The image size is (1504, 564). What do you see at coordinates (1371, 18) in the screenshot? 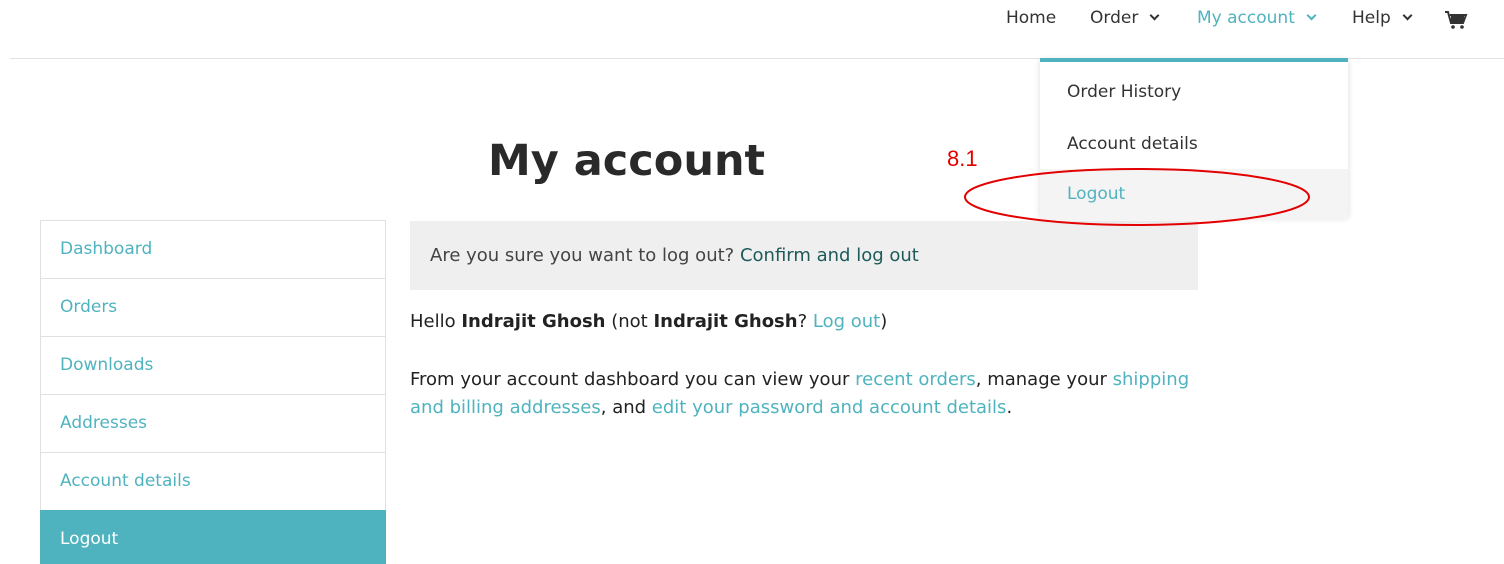
I see `nav-help-label: Help` at bounding box center [1371, 18].